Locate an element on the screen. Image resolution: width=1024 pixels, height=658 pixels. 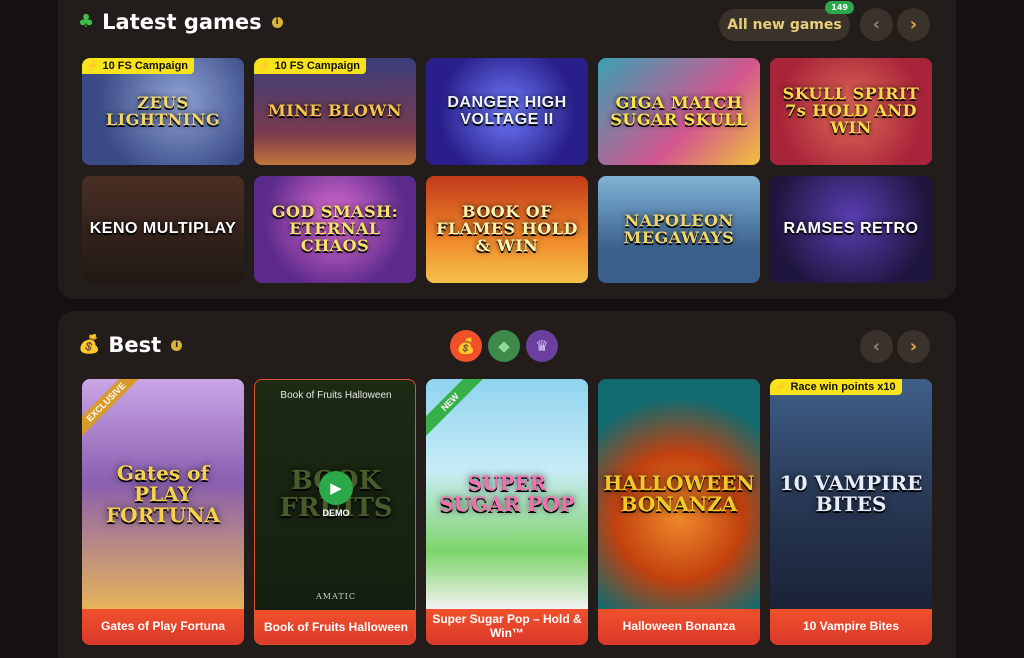
game-art-title: 10 VAMPIRE BITES is located at coordinates (851, 493).